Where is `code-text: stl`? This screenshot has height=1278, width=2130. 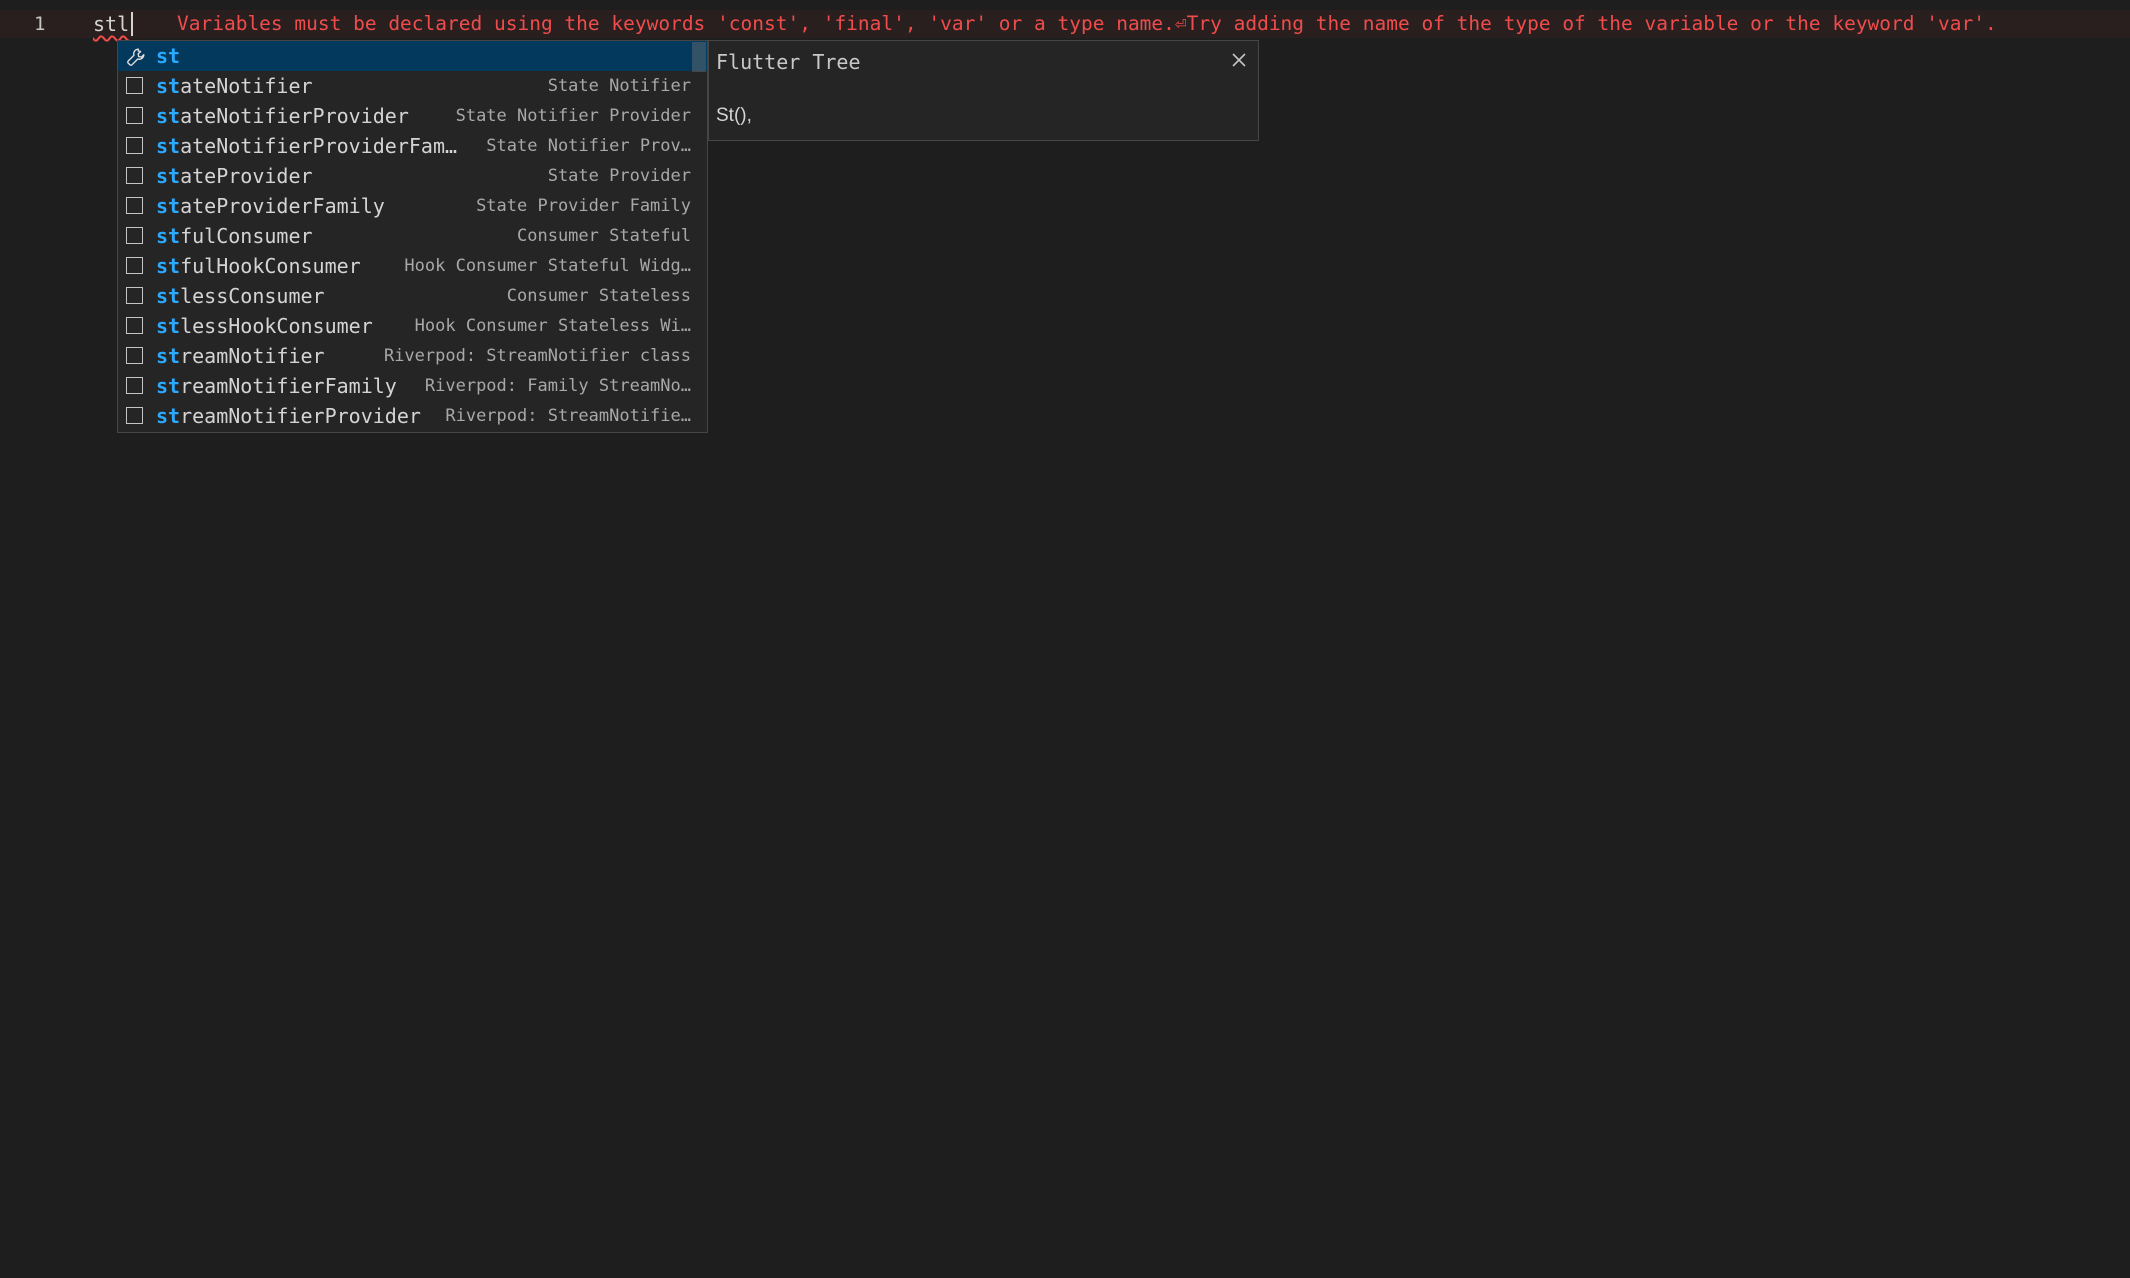
code-text: stl is located at coordinates (111, 24).